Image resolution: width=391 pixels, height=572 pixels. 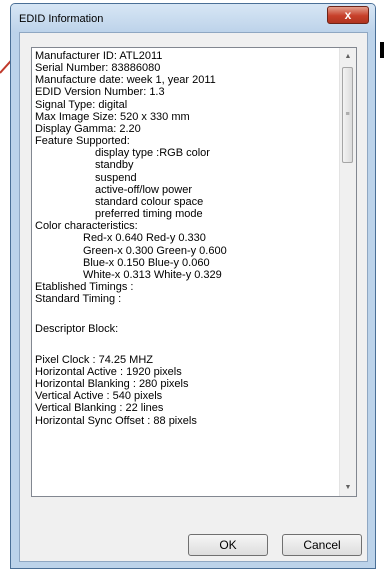 What do you see at coordinates (228, 545) in the screenshot?
I see `ok-button: OK` at bounding box center [228, 545].